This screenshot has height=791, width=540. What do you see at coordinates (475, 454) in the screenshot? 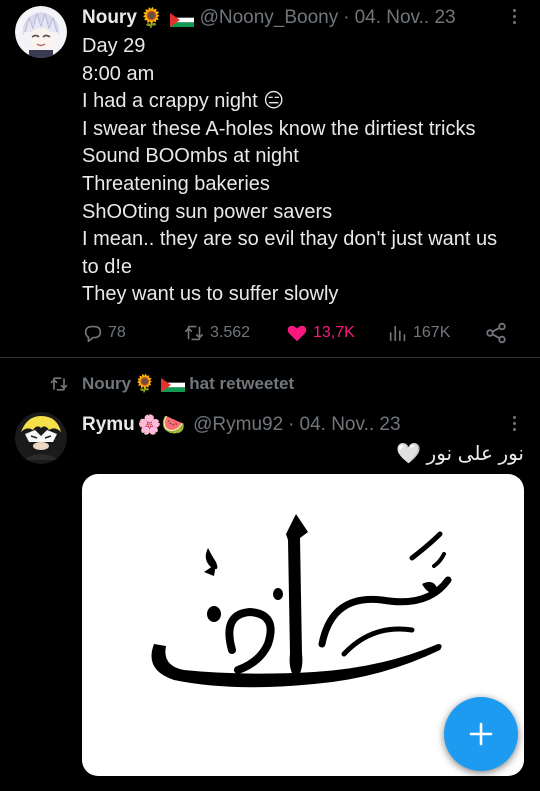
I see `tweet-text: نور على نور` at bounding box center [475, 454].